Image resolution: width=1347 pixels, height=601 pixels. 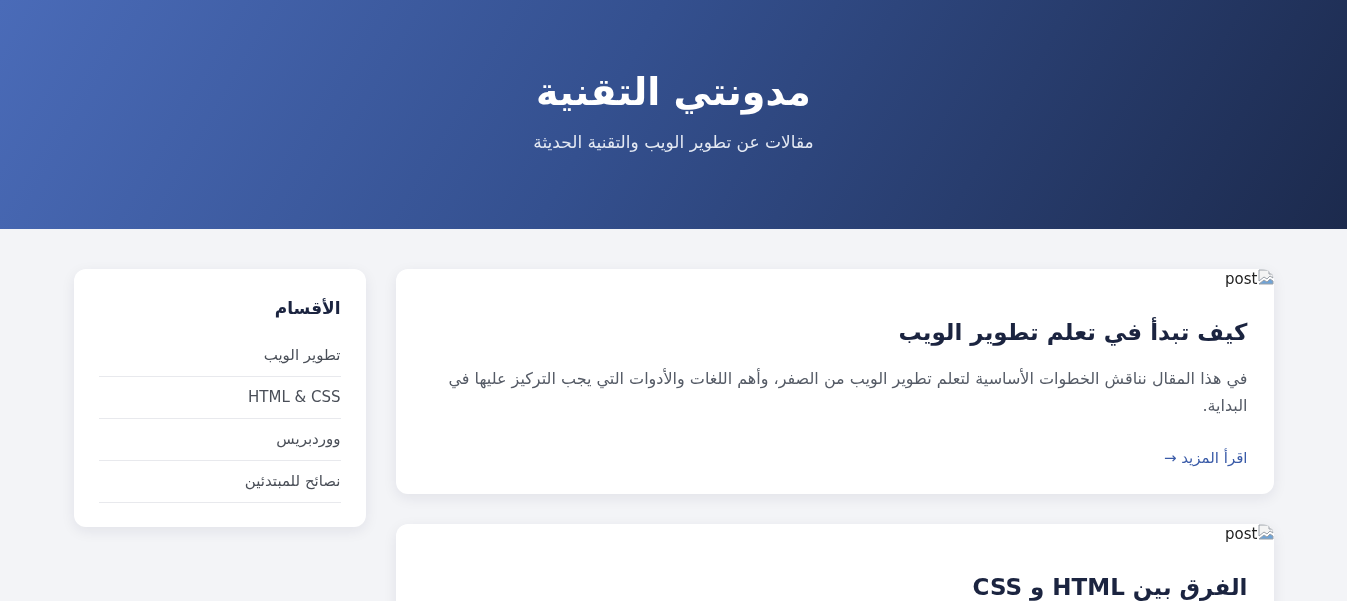 What do you see at coordinates (1109, 587) in the screenshot?
I see `post-title: الفرق بين HTML و CSS` at bounding box center [1109, 587].